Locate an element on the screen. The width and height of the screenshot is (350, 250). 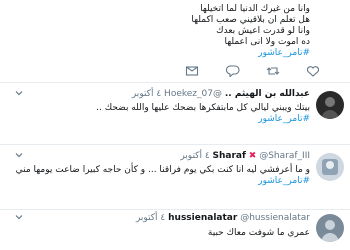
tweet-text-line: هل تعلم ان بلاقيني صعب اكملها is located at coordinates (250, 20).